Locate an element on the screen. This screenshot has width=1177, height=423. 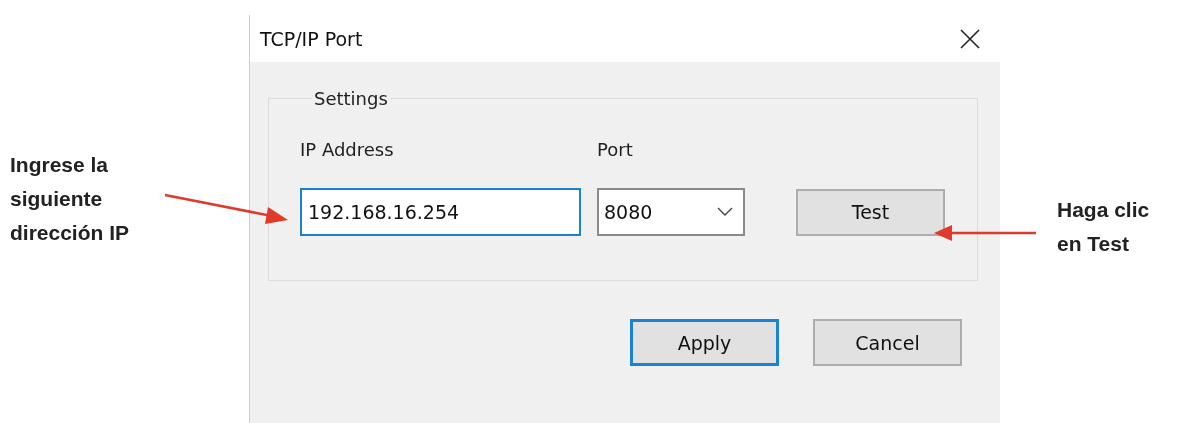
close-button is located at coordinates (970, 38).